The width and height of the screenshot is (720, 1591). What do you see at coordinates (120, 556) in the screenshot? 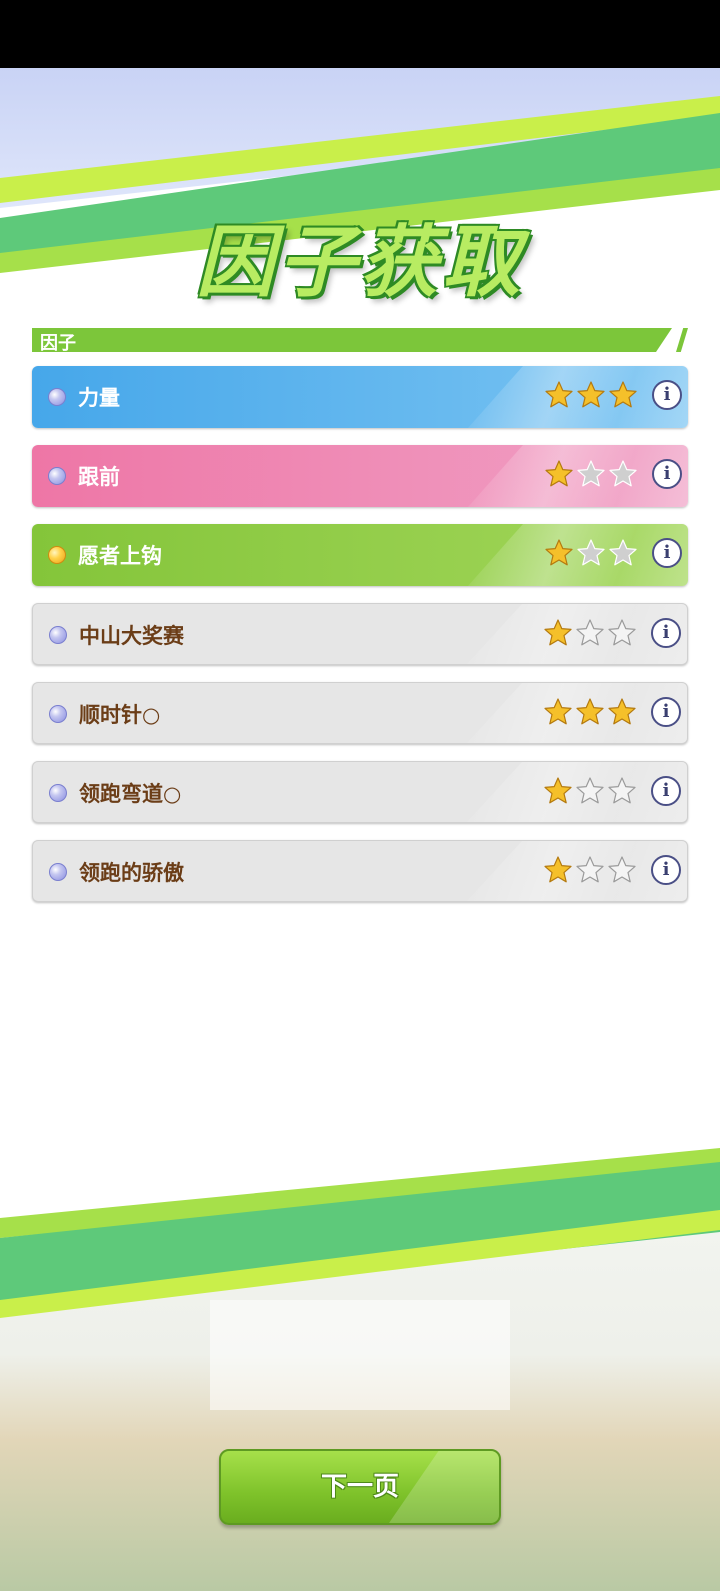
I see `factor-name: 愿者上钩` at bounding box center [120, 556].